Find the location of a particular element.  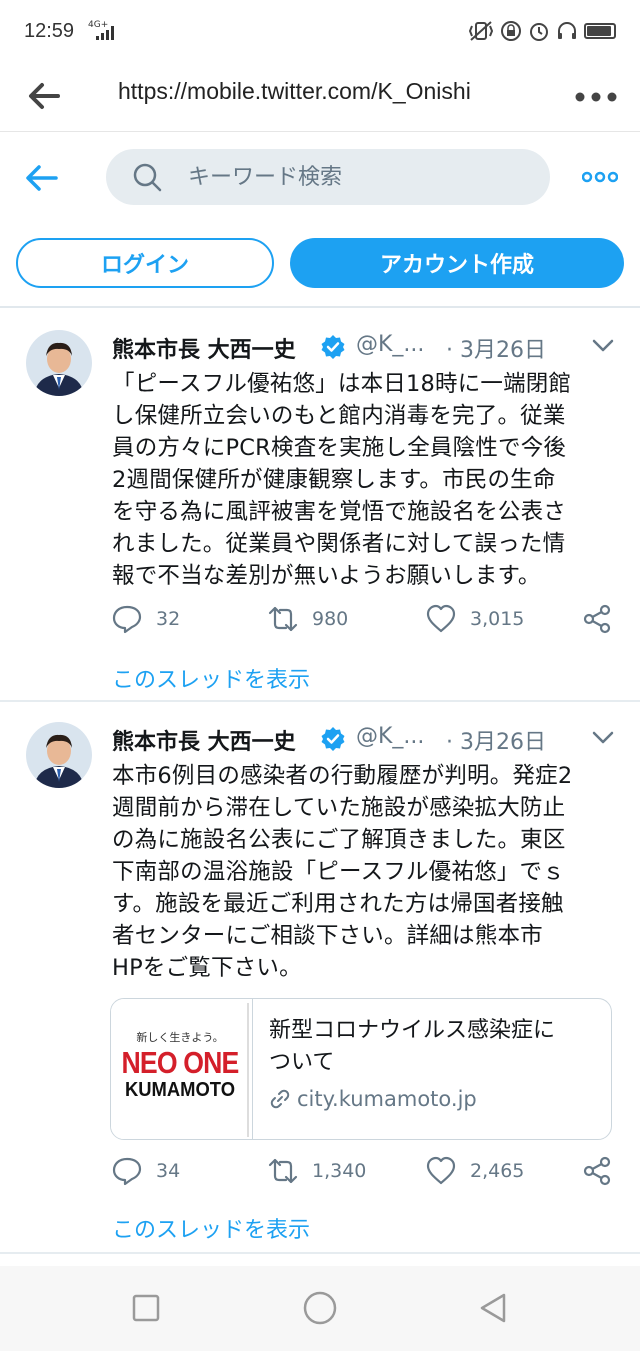

search-box is located at coordinates (328, 177).